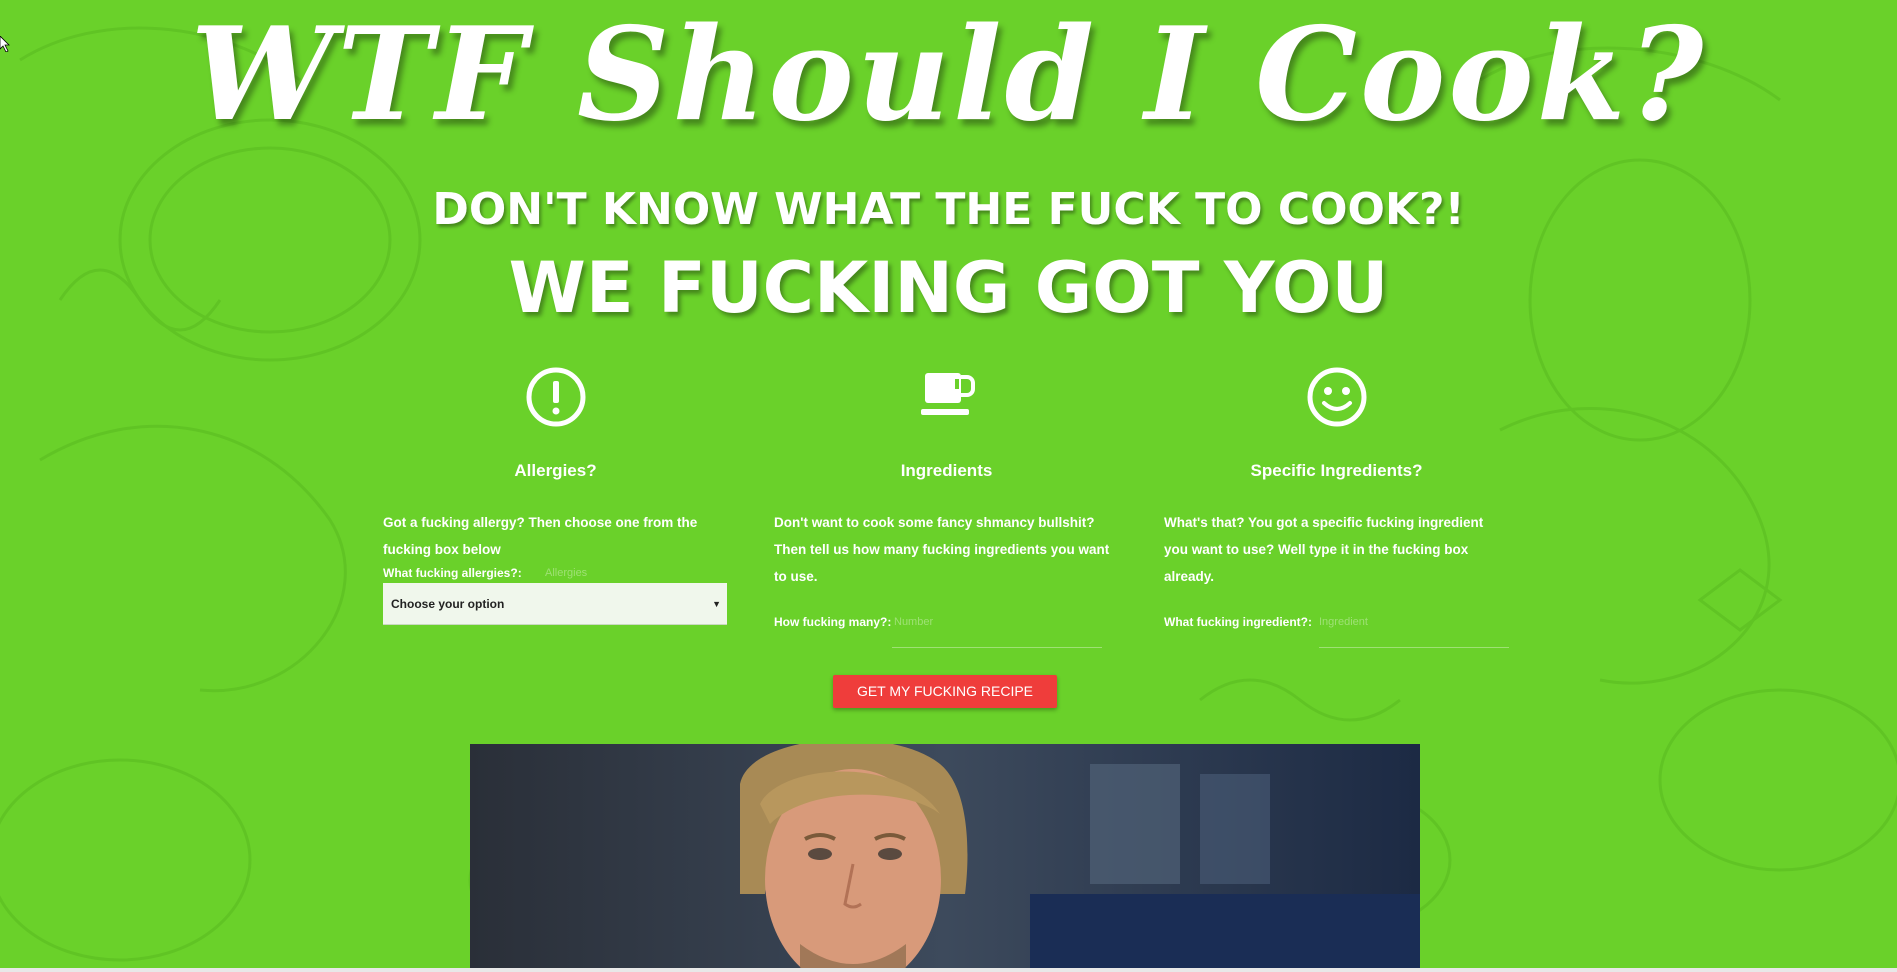  Describe the element at coordinates (948, 288) in the screenshot. I see `headline-answer: WE FUCKING GOT YOU` at that location.